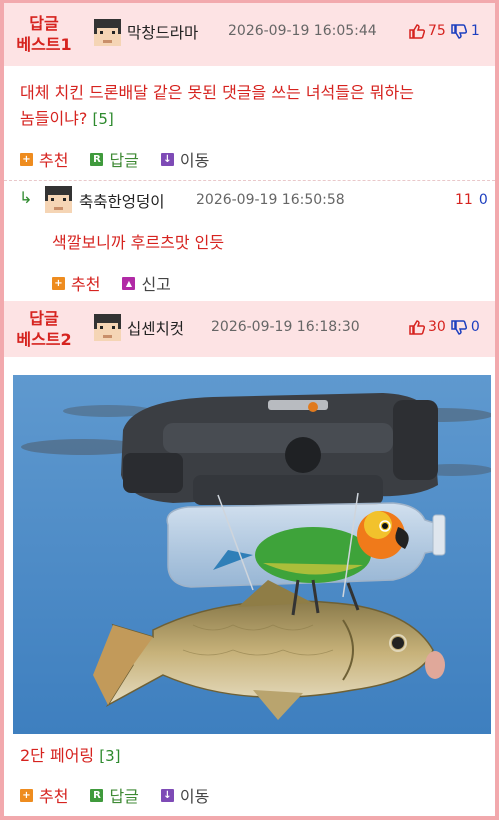 The image size is (499, 820). I want to click on vote-box: 11 0, so click(471, 200).